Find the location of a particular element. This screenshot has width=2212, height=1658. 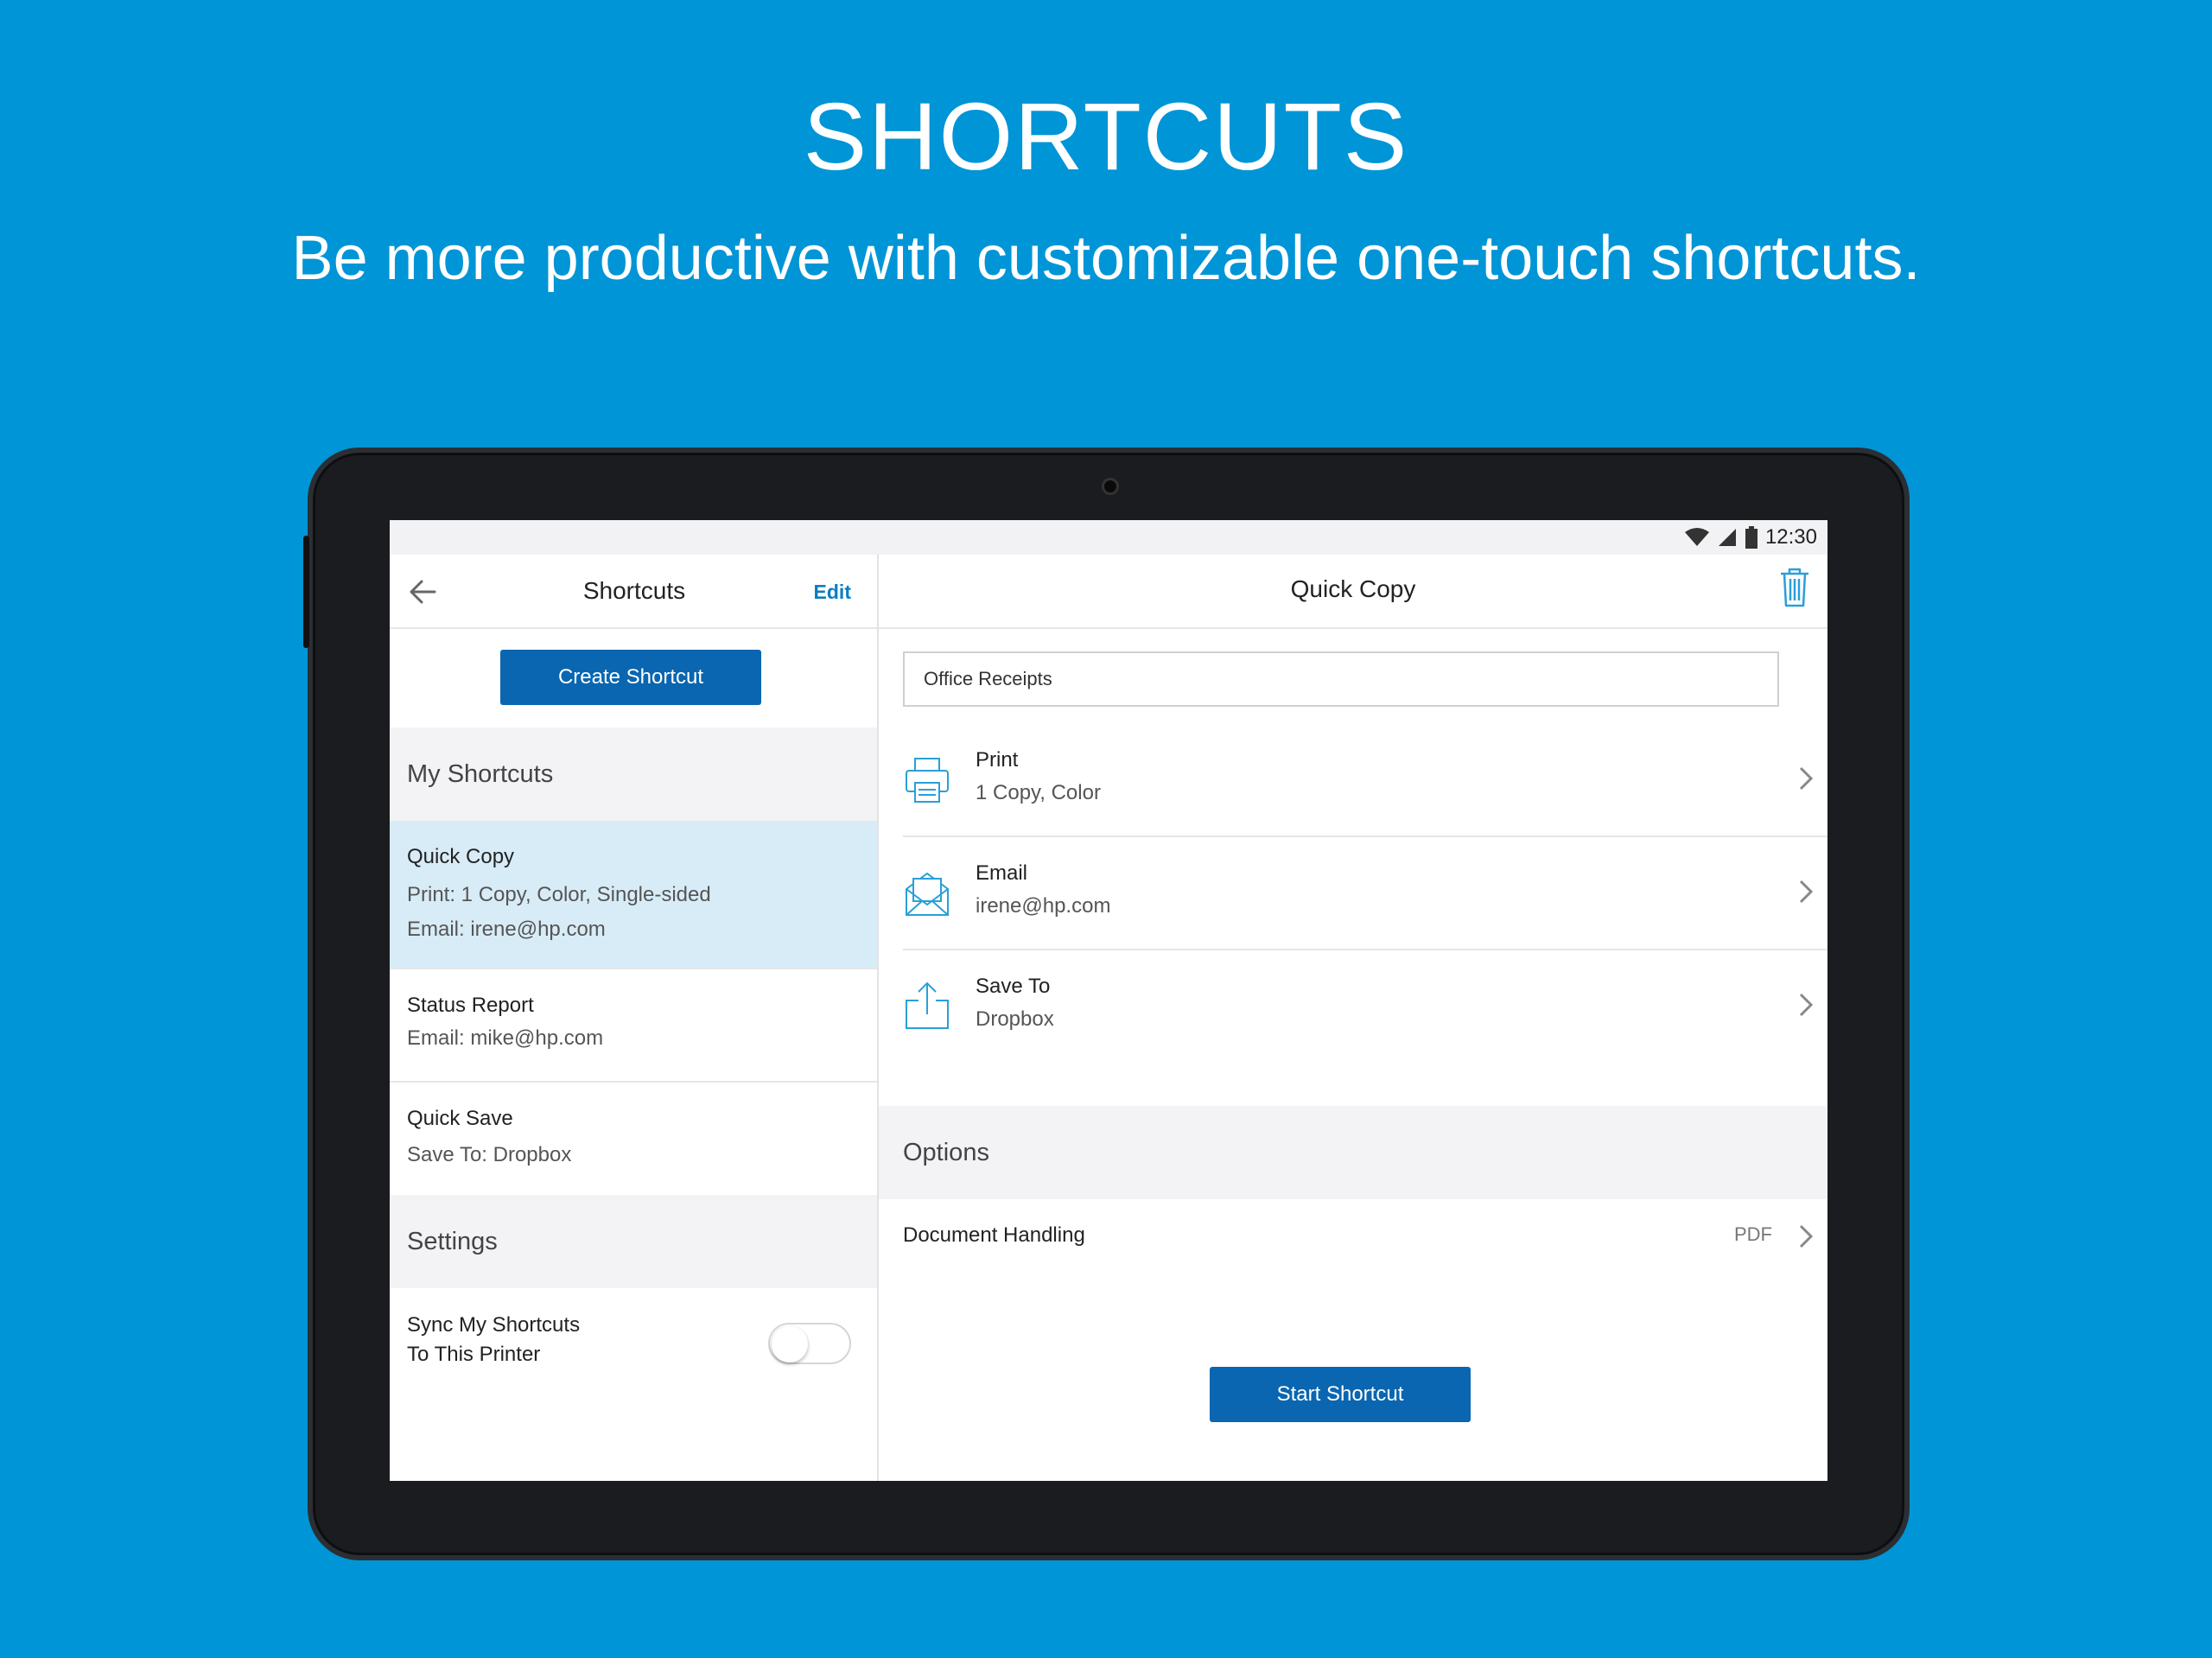

action-row-email: Email irene@hp.com is located at coordinates (1365, 893).